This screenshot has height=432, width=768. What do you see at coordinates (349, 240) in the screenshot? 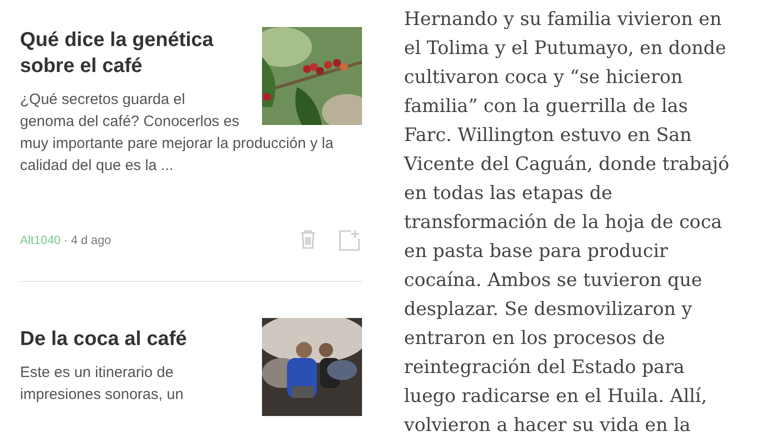
I see `add-note-icon` at bounding box center [349, 240].